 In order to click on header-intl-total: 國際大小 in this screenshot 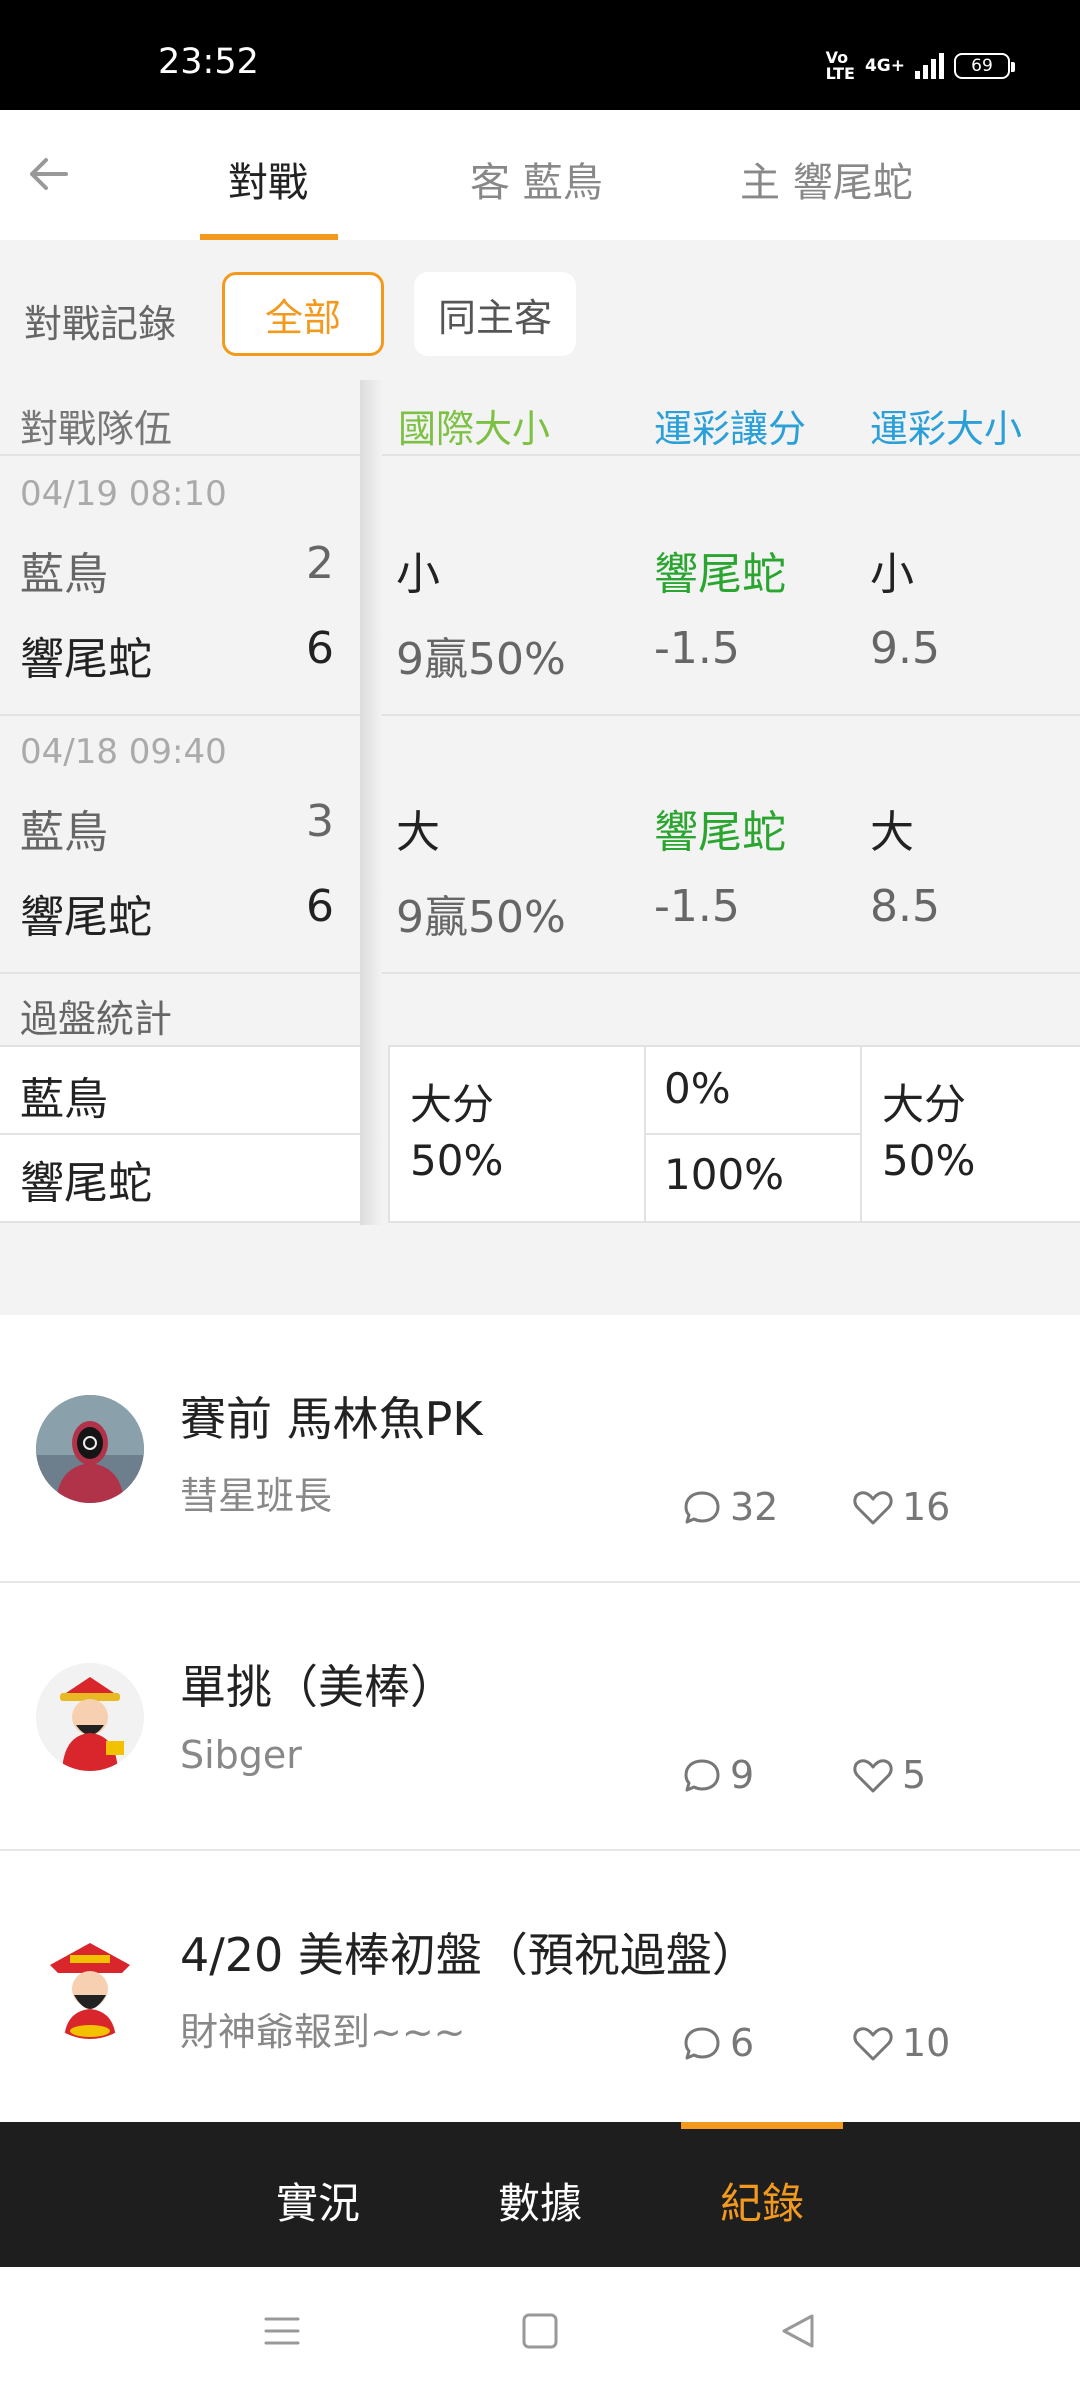, I will do `click(474, 429)`.